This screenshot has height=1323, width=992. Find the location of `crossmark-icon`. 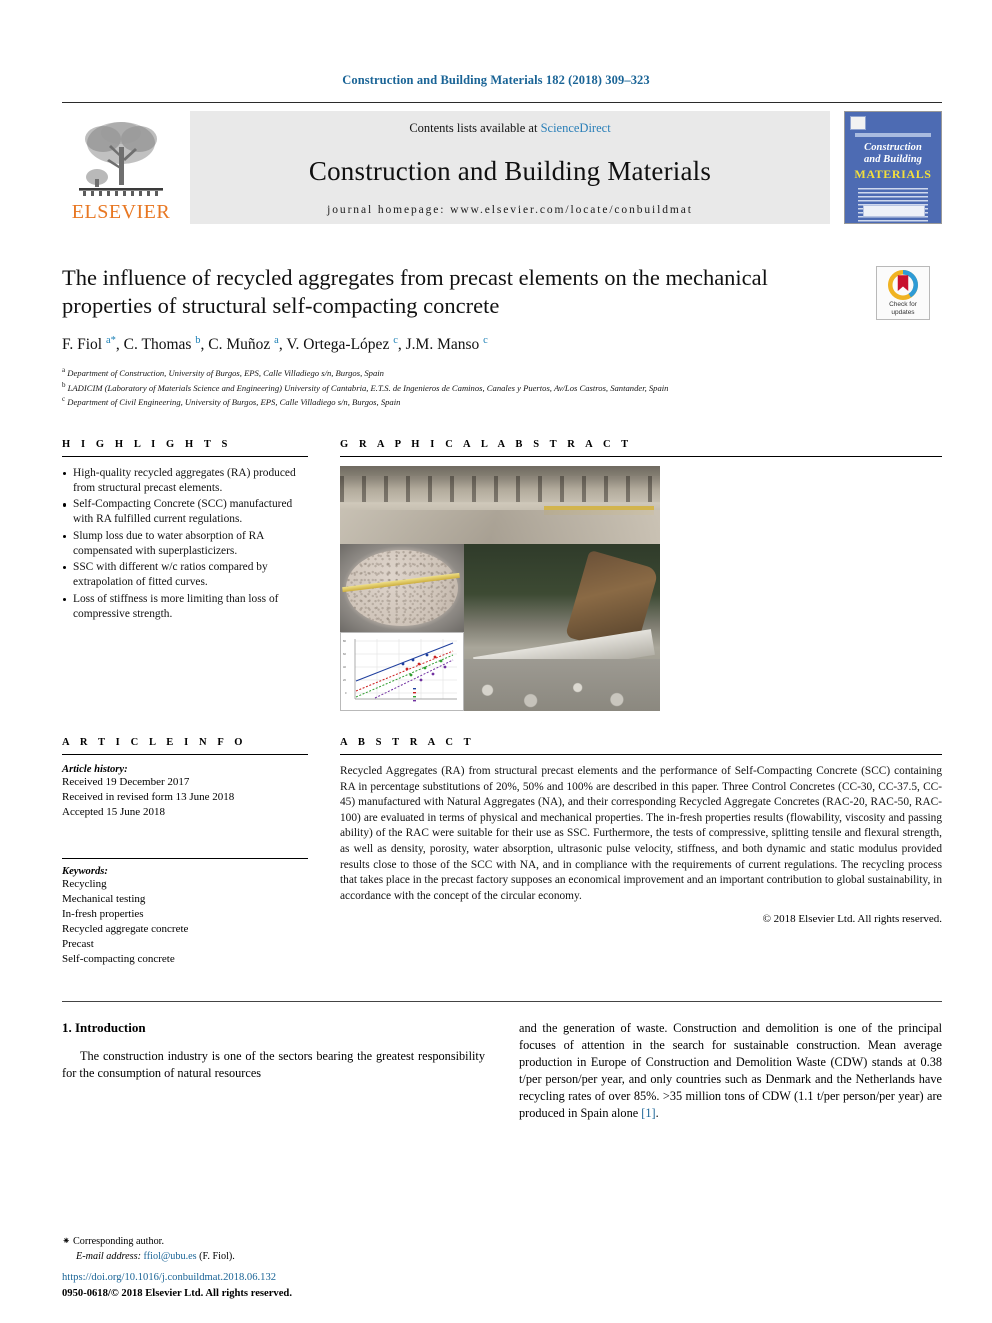

crossmark-icon is located at coordinates (903, 285).